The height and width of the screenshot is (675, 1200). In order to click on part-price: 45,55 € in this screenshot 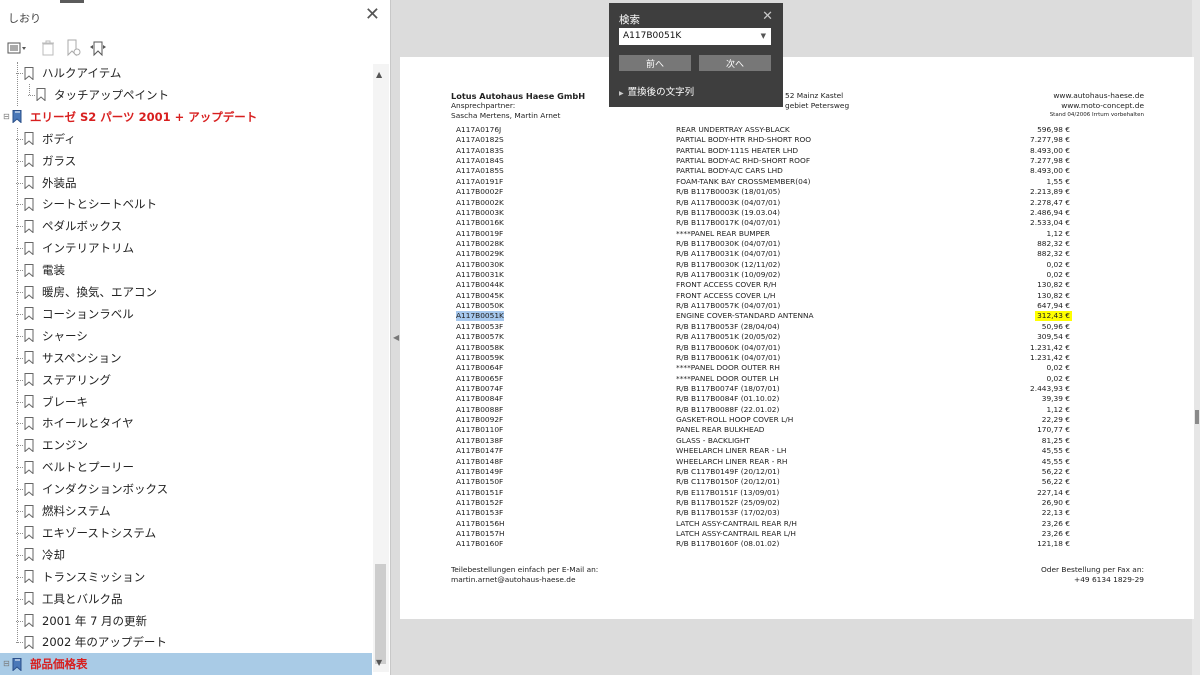, I will do `click(1055, 461)`.